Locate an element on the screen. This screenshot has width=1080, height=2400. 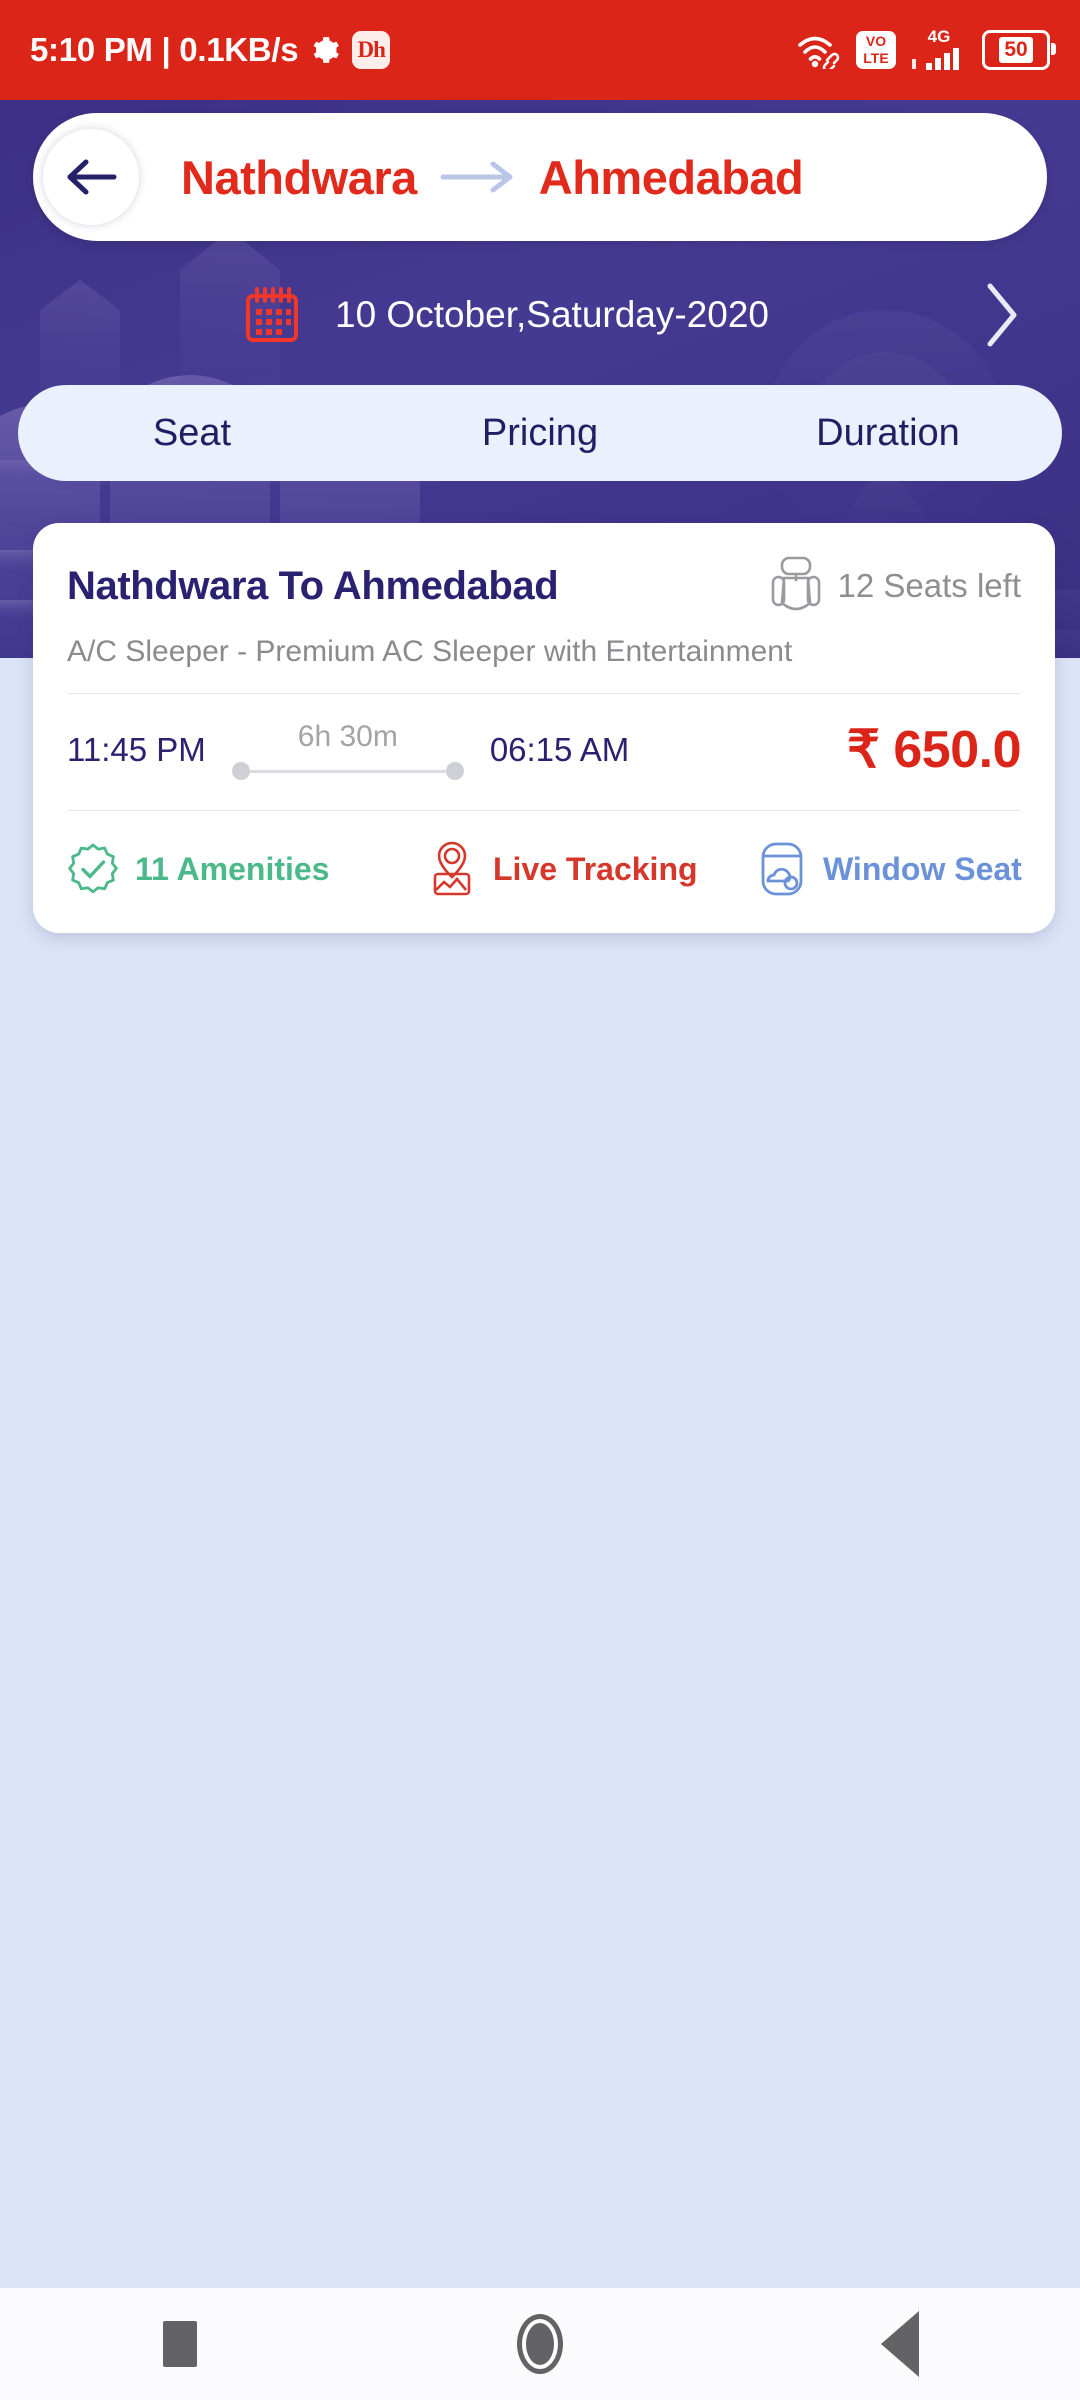
duration-label: 6h 30m is located at coordinates (347, 736).